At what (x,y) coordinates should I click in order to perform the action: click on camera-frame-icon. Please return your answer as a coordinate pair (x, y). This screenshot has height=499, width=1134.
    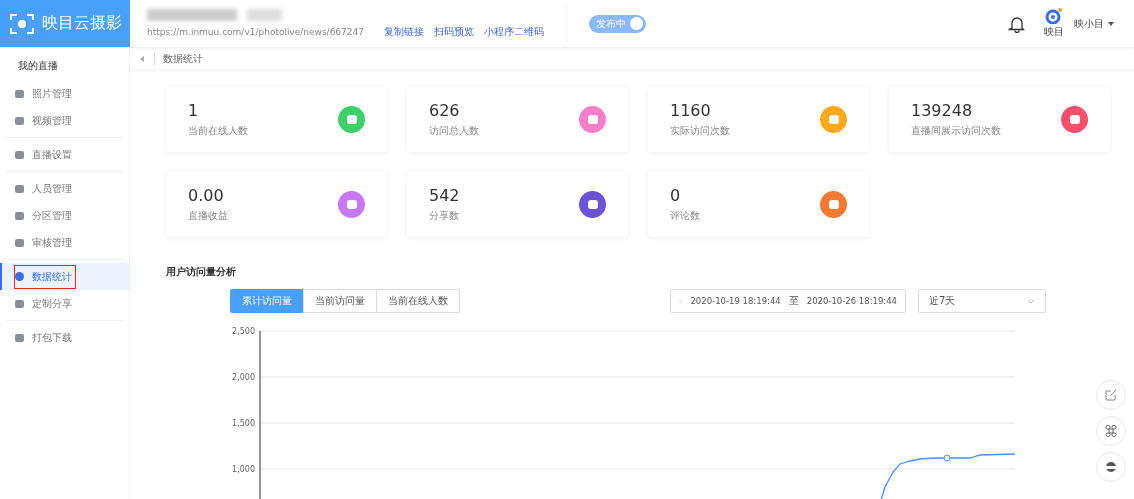
    Looking at the image, I should click on (22, 23).